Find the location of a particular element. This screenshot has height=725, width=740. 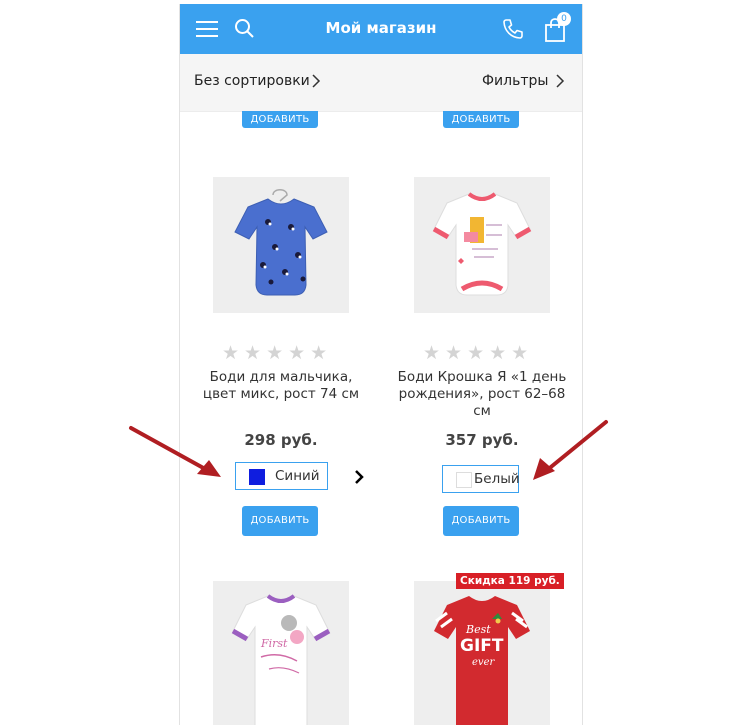

color-option-selector: Синий is located at coordinates (281, 476).